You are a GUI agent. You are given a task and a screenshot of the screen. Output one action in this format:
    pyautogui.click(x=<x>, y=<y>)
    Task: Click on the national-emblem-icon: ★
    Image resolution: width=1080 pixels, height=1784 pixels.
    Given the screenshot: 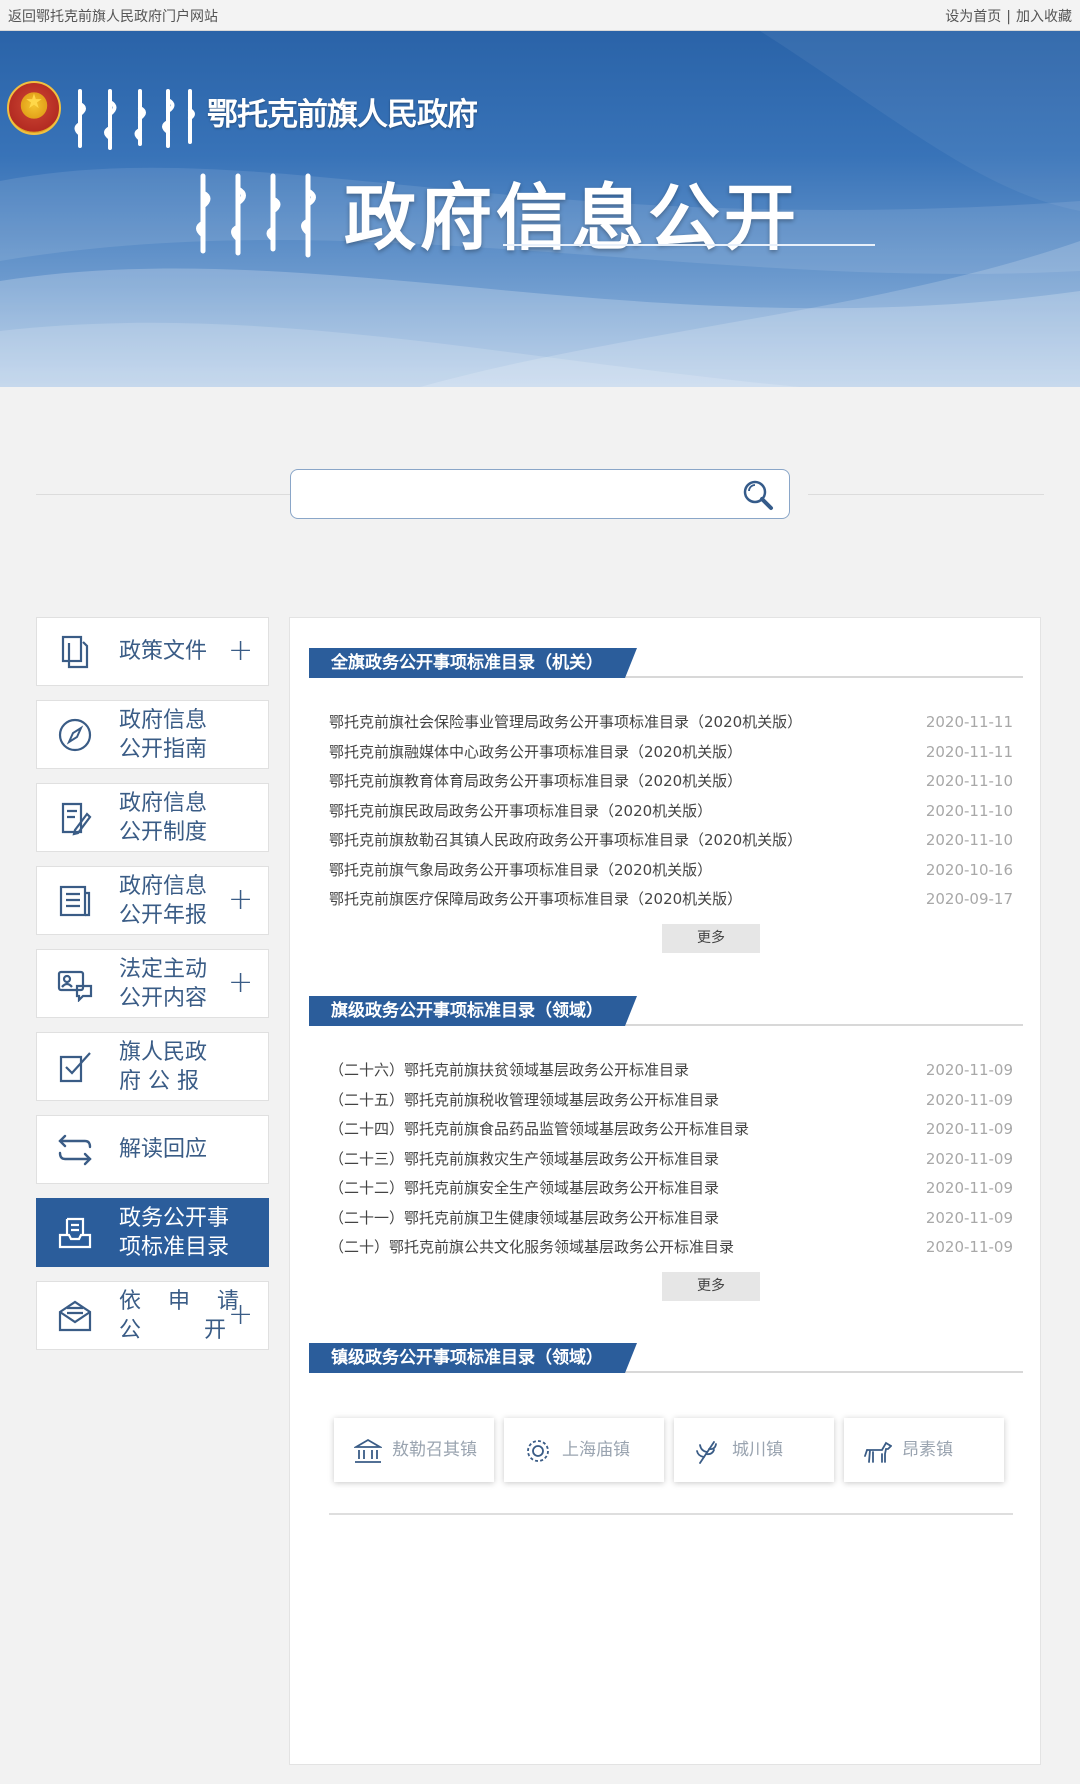 What is the action you would take?
    pyautogui.click(x=34, y=108)
    